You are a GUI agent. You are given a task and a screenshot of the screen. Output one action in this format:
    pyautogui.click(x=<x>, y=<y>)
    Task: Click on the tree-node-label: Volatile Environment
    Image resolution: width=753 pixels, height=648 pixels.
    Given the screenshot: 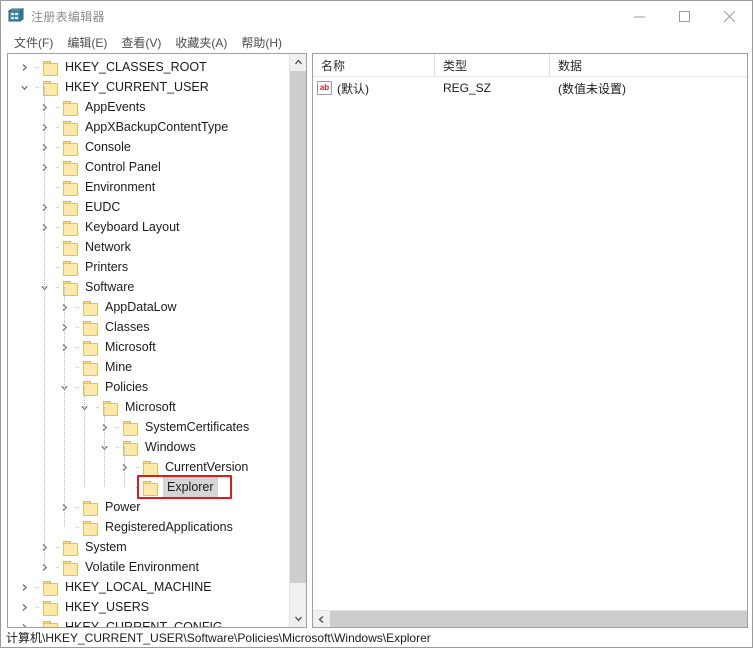 What is the action you would take?
    pyautogui.click(x=142, y=567)
    